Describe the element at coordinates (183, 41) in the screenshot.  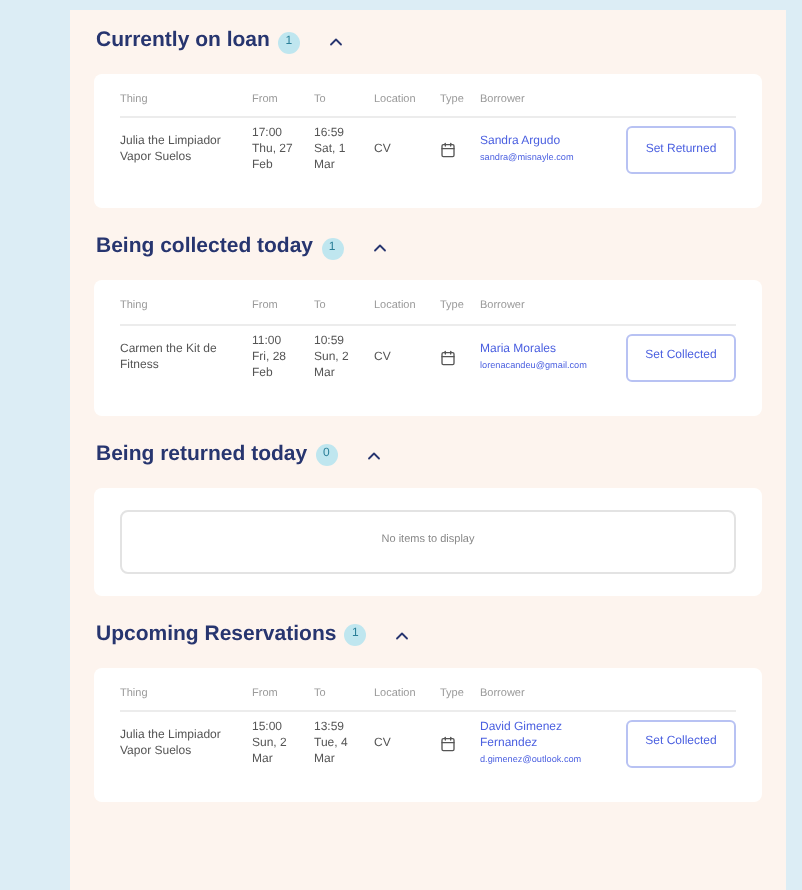
I see `section-title: Currently on loan` at that location.